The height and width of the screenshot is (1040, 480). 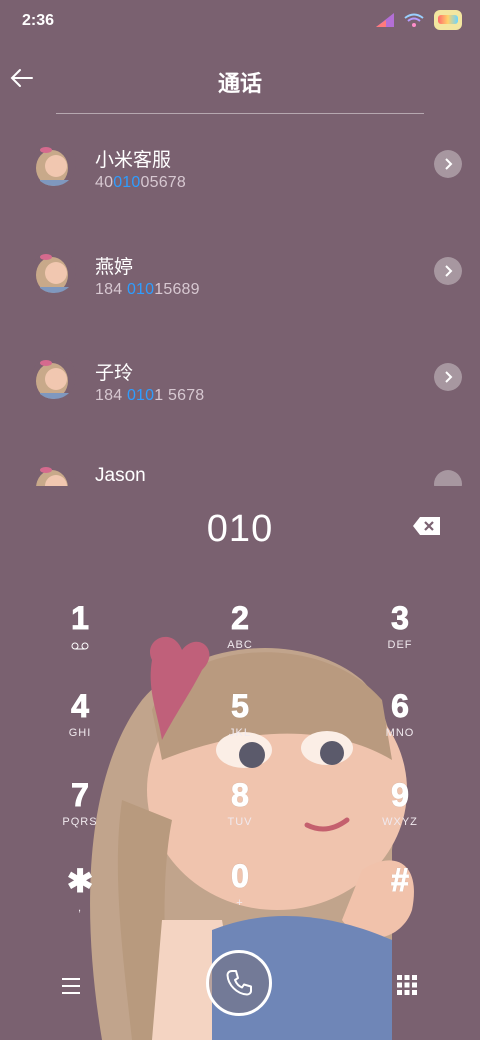 What do you see at coordinates (400, 728) in the screenshot?
I see `key-6: 6 MNO` at bounding box center [400, 728].